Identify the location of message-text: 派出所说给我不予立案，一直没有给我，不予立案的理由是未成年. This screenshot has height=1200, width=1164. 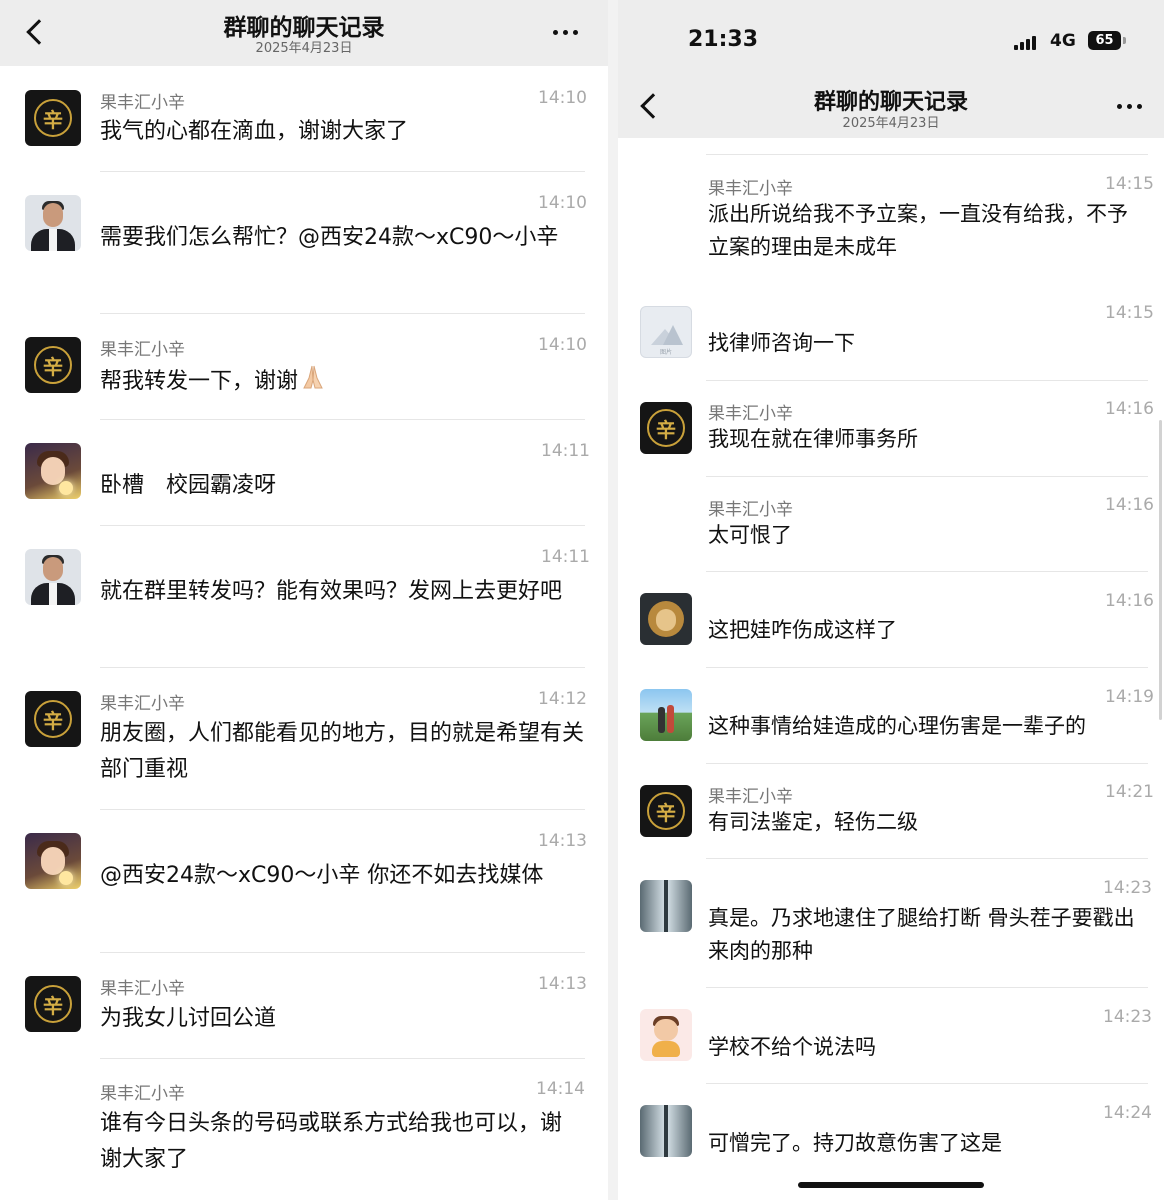
(918, 230).